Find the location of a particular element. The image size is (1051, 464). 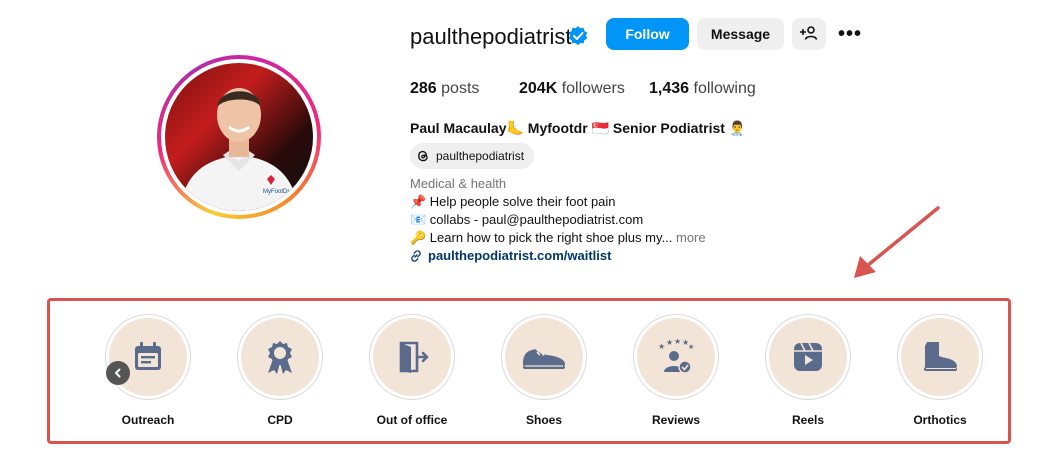

followers-label: followers is located at coordinates (593, 88).